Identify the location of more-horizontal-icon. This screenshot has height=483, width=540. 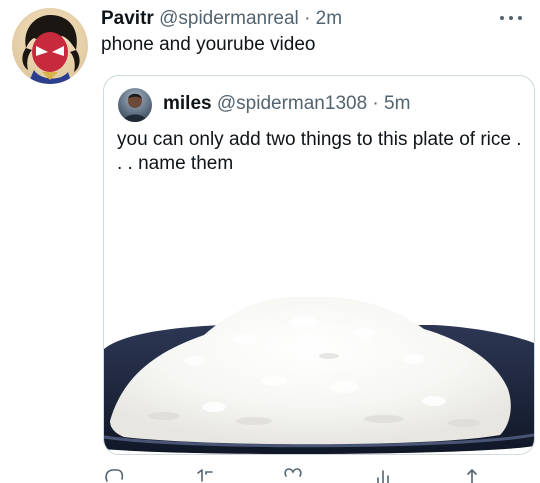
(511, 18).